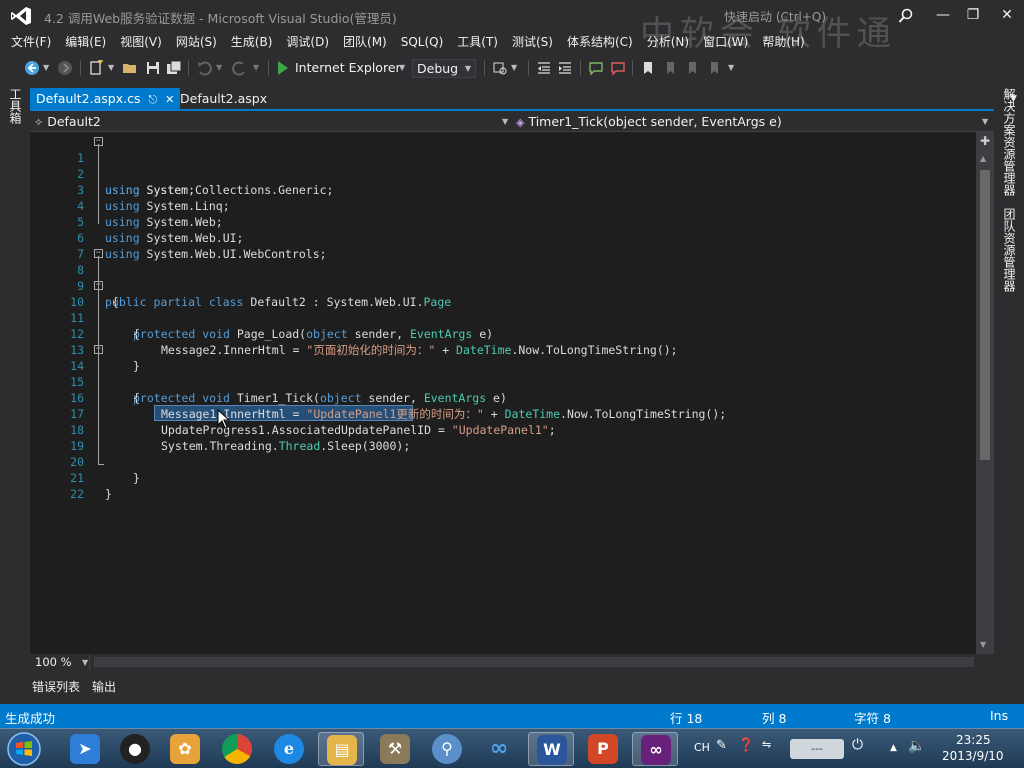 The image size is (1024, 768). Describe the element at coordinates (973, 740) in the screenshot. I see `clock-time: 23:25` at that location.